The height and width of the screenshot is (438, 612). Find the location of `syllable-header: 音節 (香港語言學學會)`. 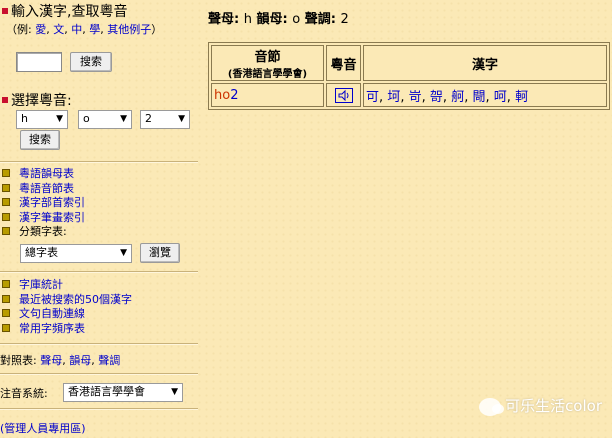

syllable-header: 音節 (香港語言學學會) is located at coordinates (267, 63).